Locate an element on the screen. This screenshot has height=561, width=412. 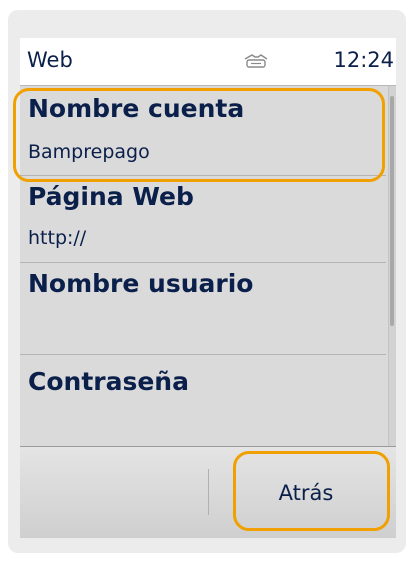
softkey-bar: Atrás is located at coordinates (208, 492).